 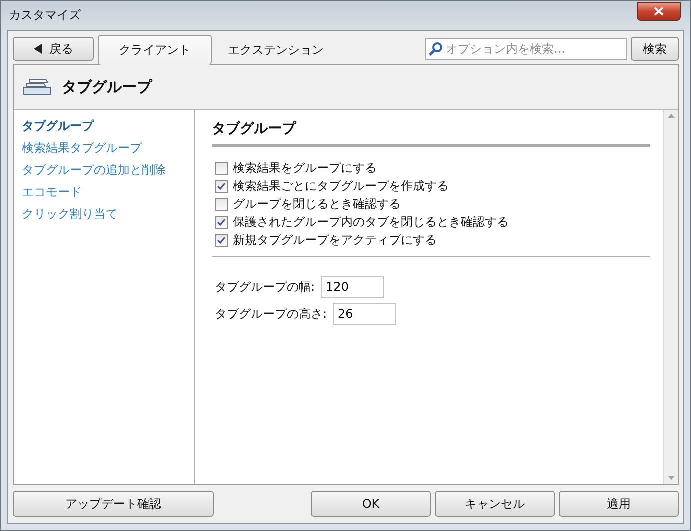 What do you see at coordinates (341, 186) in the screenshot?
I see `checkbox-label: 検索結果ごとにタブグループを作成する` at bounding box center [341, 186].